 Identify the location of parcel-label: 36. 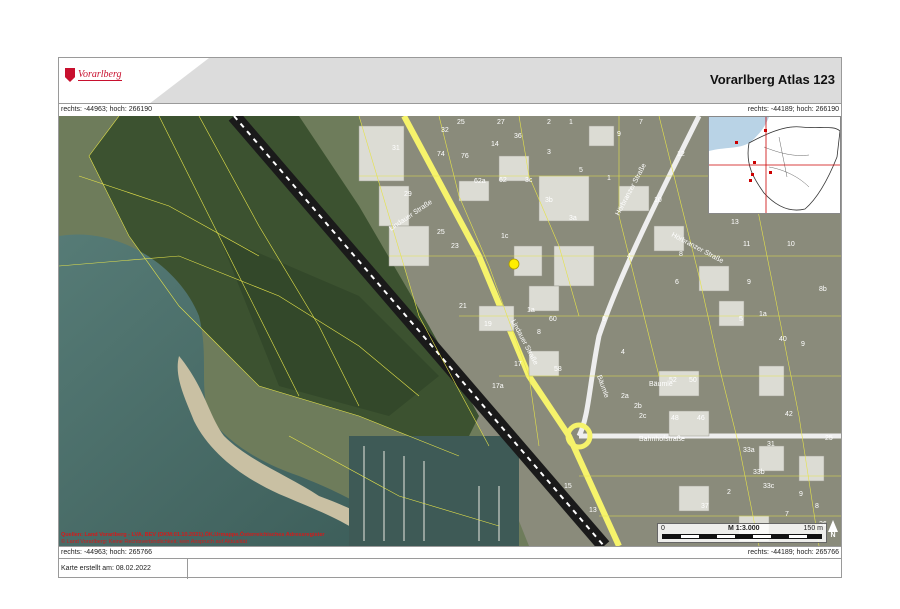
(518, 136).